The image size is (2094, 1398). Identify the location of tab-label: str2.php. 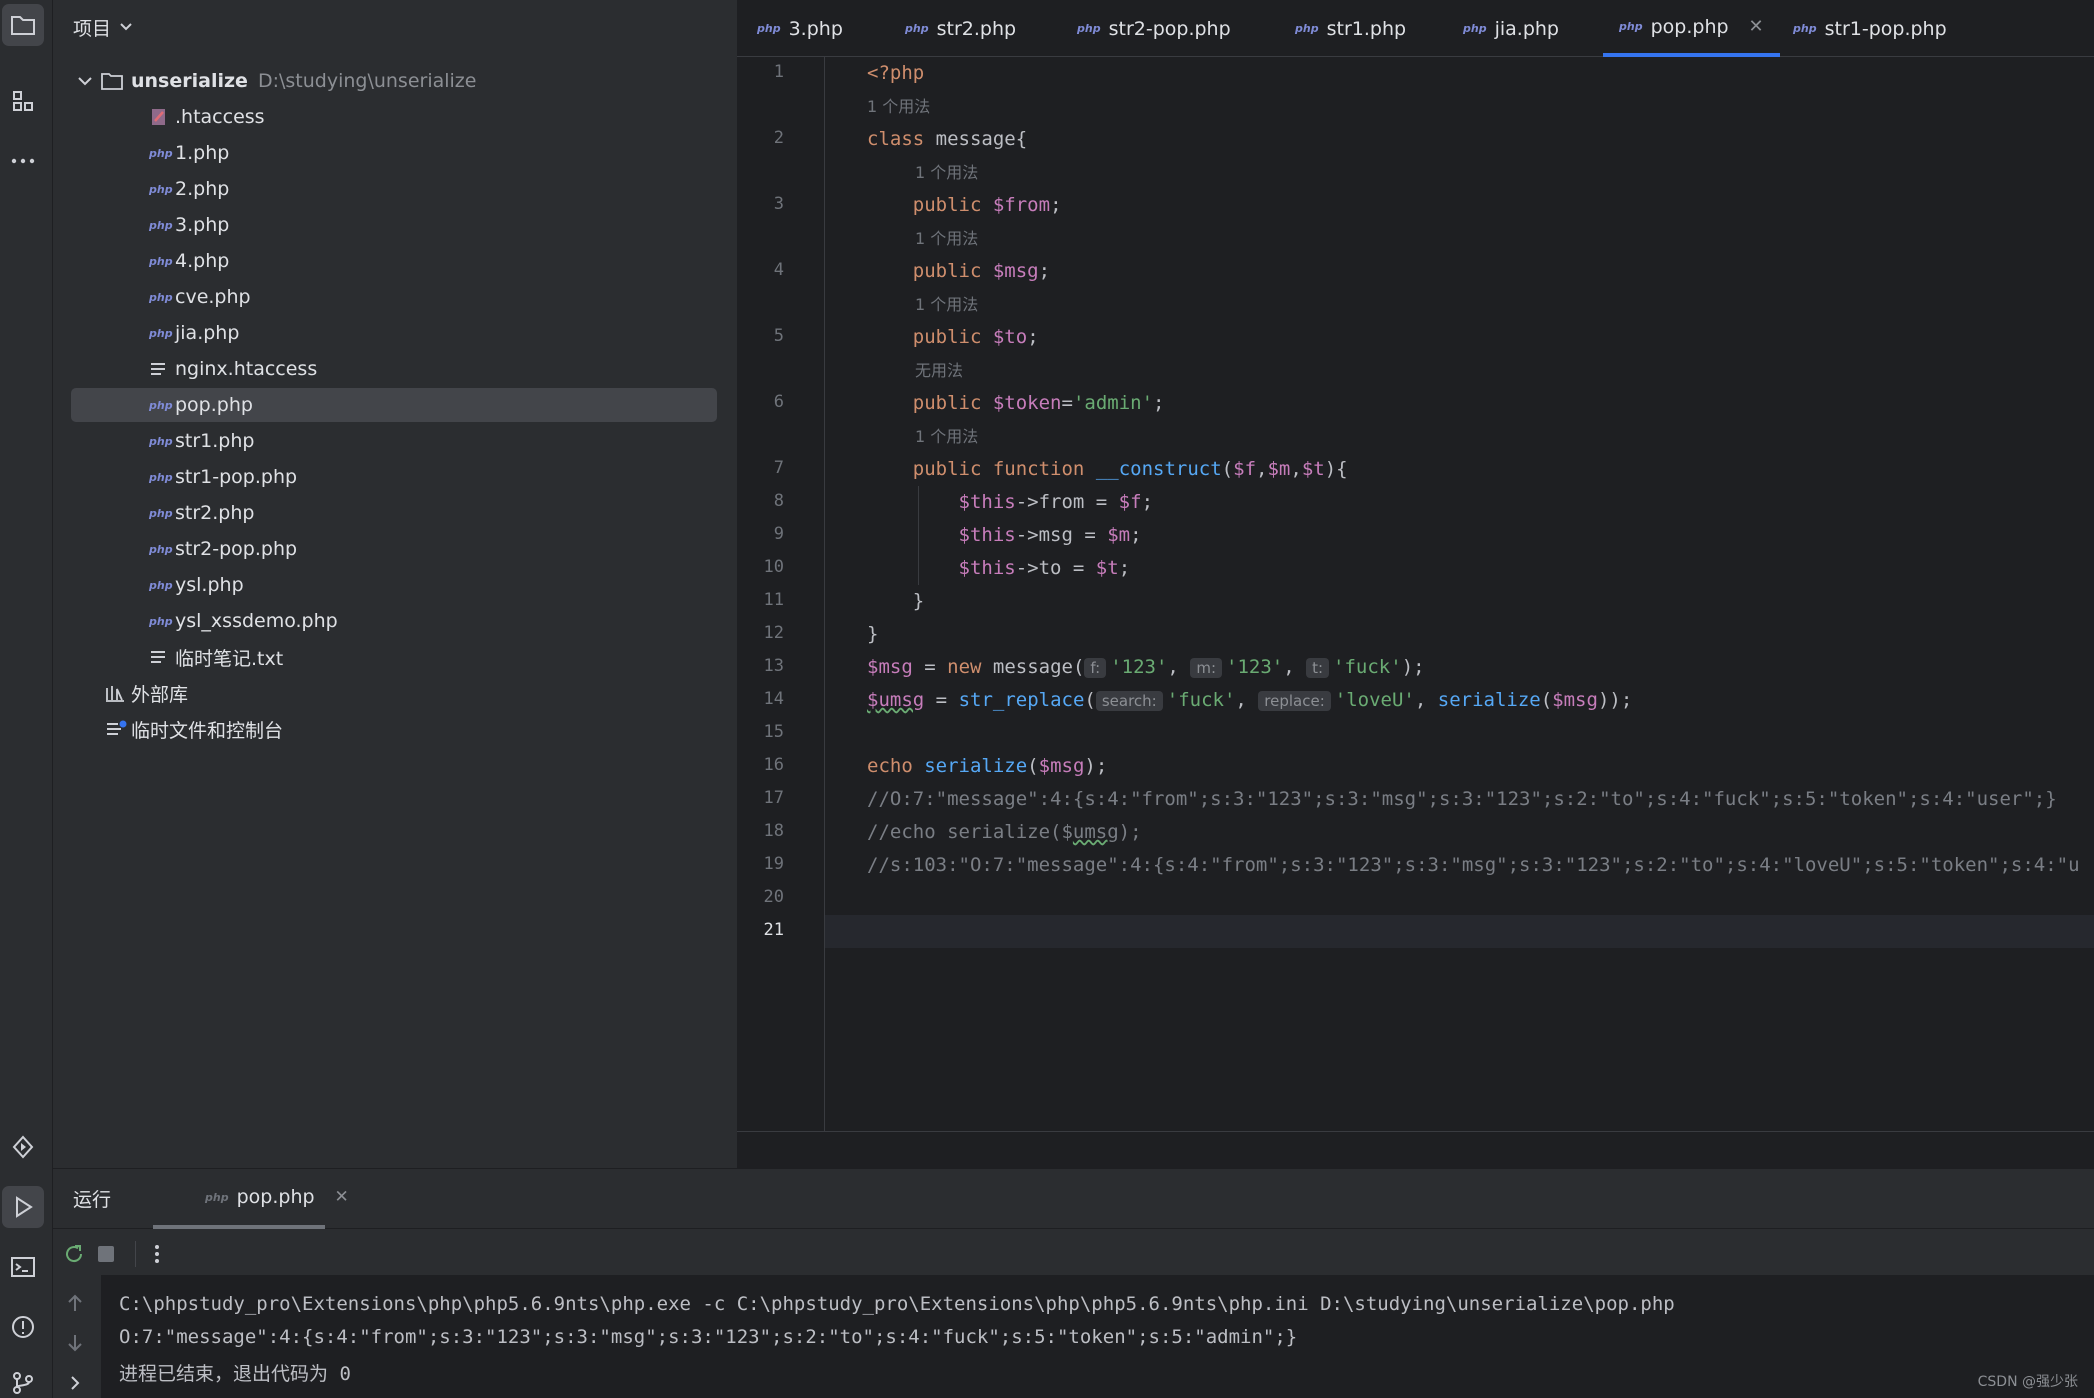
(976, 28).